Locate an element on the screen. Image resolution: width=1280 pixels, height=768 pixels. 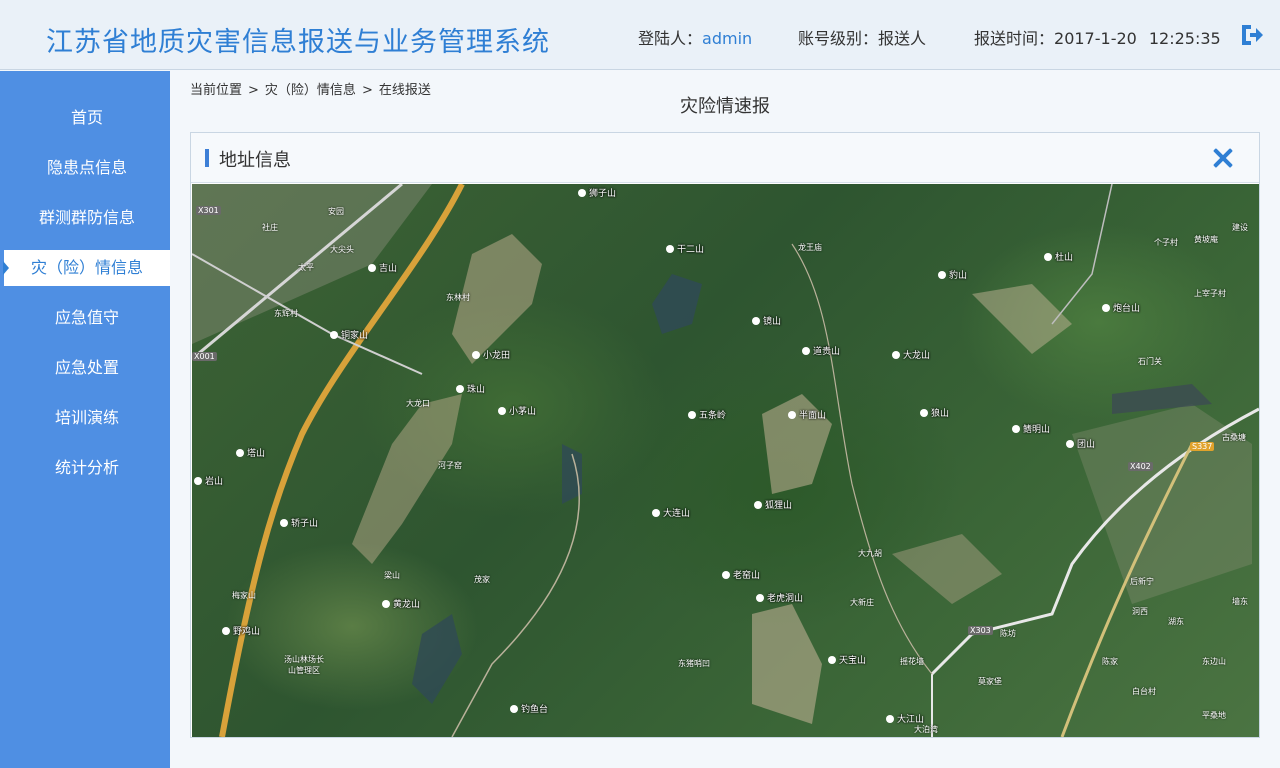
time-clock: 12:25:35 is located at coordinates (1184, 38).